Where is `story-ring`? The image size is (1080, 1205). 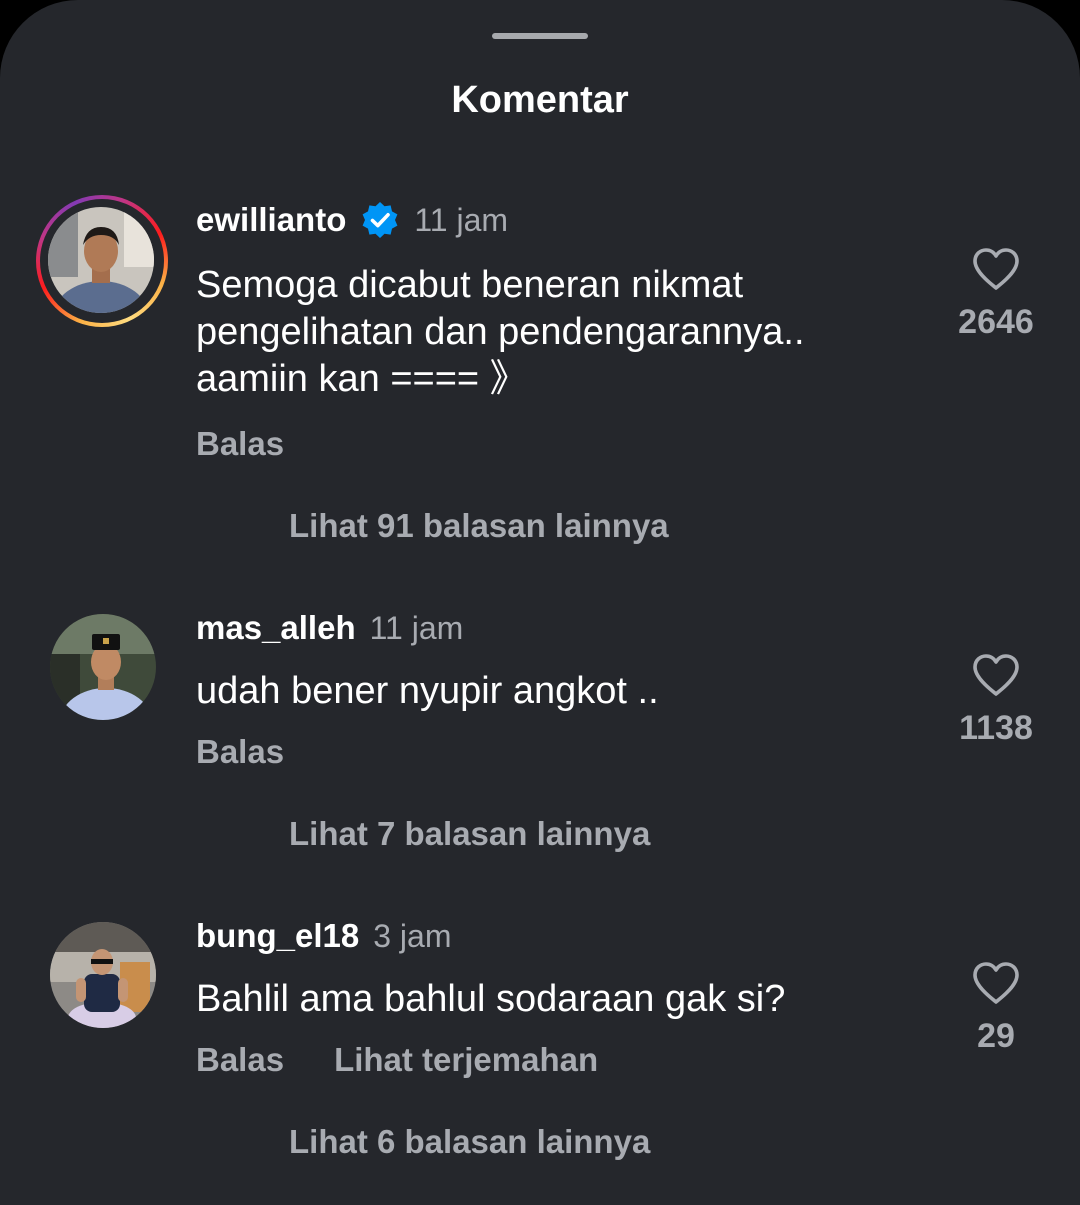 story-ring is located at coordinates (102, 261).